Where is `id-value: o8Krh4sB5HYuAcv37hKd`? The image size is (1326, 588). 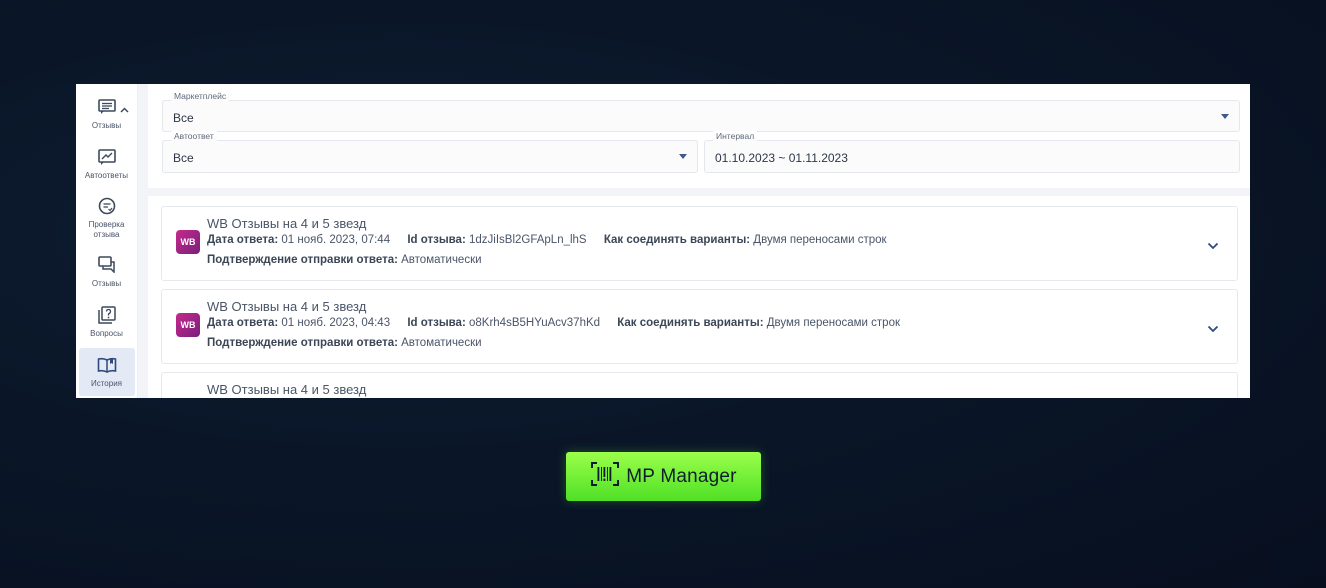 id-value: o8Krh4sB5HYuAcv37hKd is located at coordinates (534, 323).